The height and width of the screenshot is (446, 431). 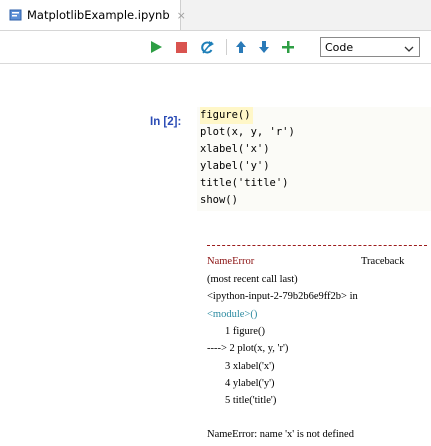 What do you see at coordinates (98, 15) in the screenshot?
I see `tab-filename: MatplotlibExample.ipynb` at bounding box center [98, 15].